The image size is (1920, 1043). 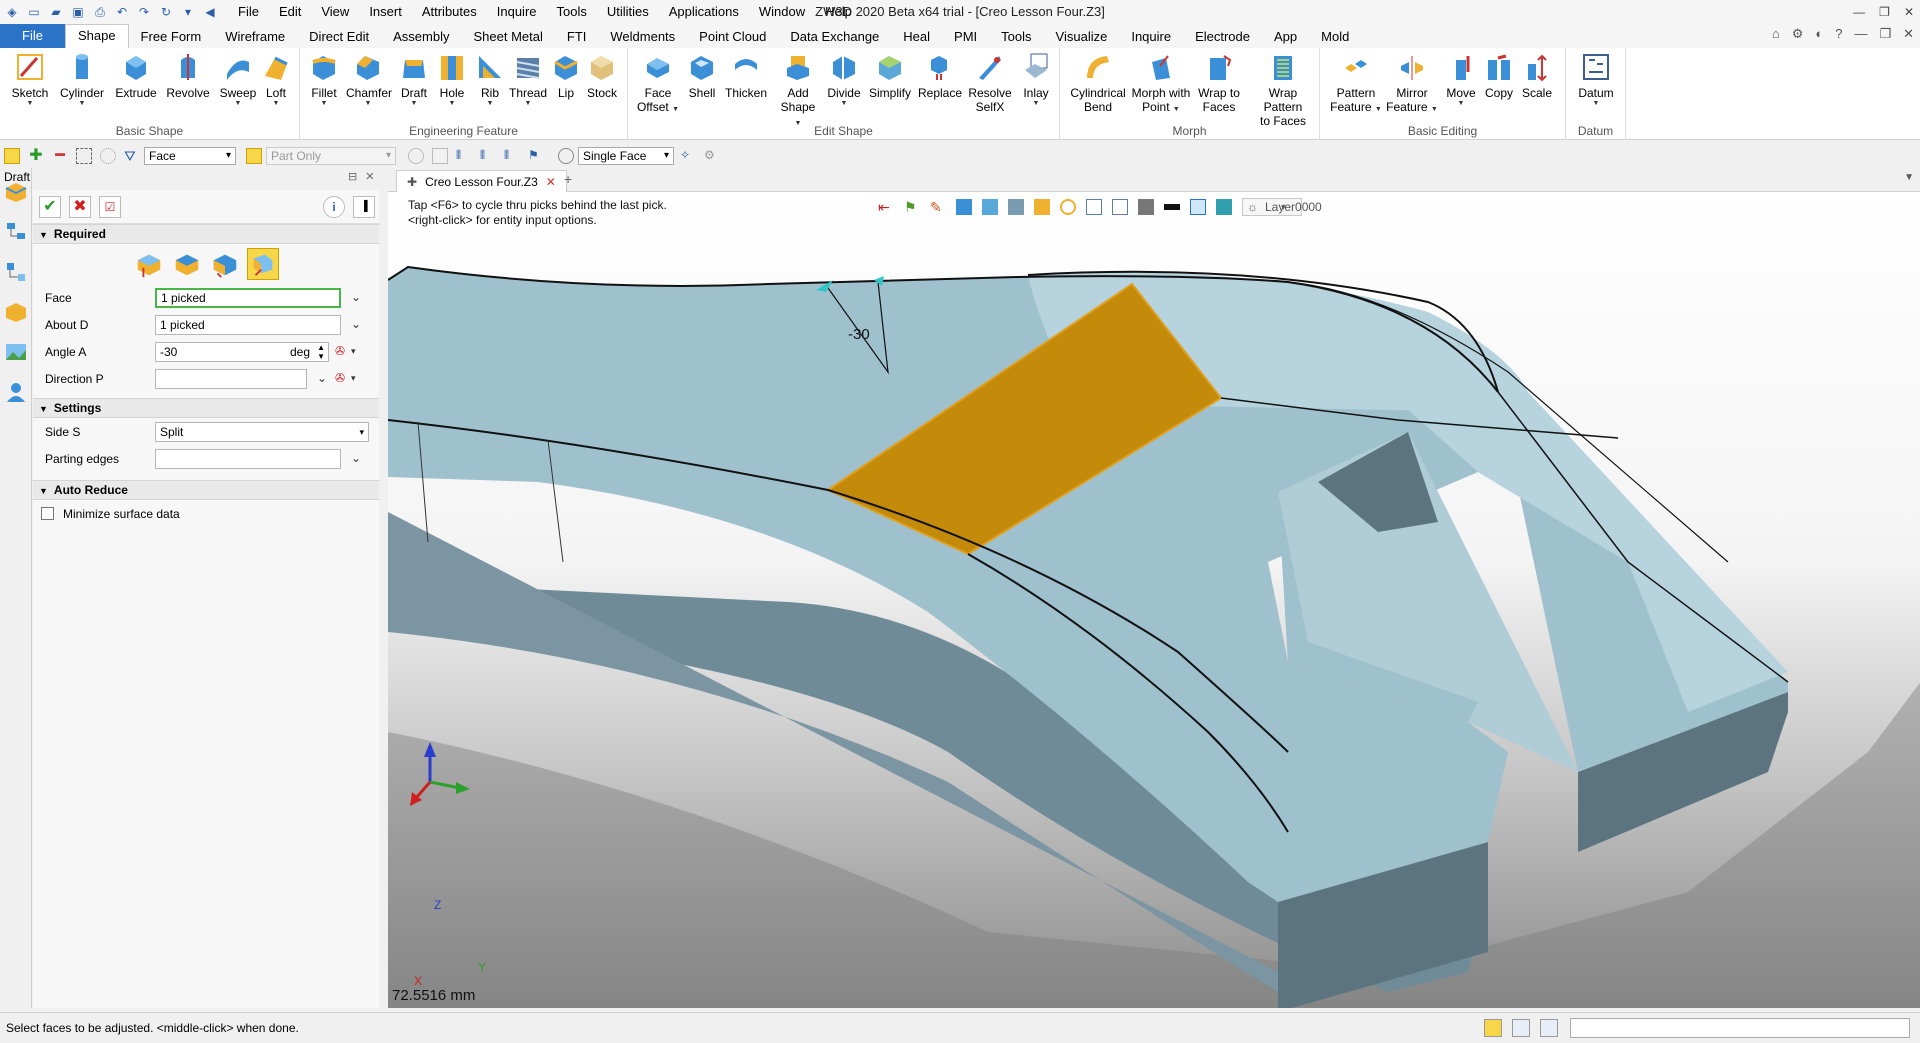 What do you see at coordinates (1198, 207) in the screenshot?
I see `background-icon` at bounding box center [1198, 207].